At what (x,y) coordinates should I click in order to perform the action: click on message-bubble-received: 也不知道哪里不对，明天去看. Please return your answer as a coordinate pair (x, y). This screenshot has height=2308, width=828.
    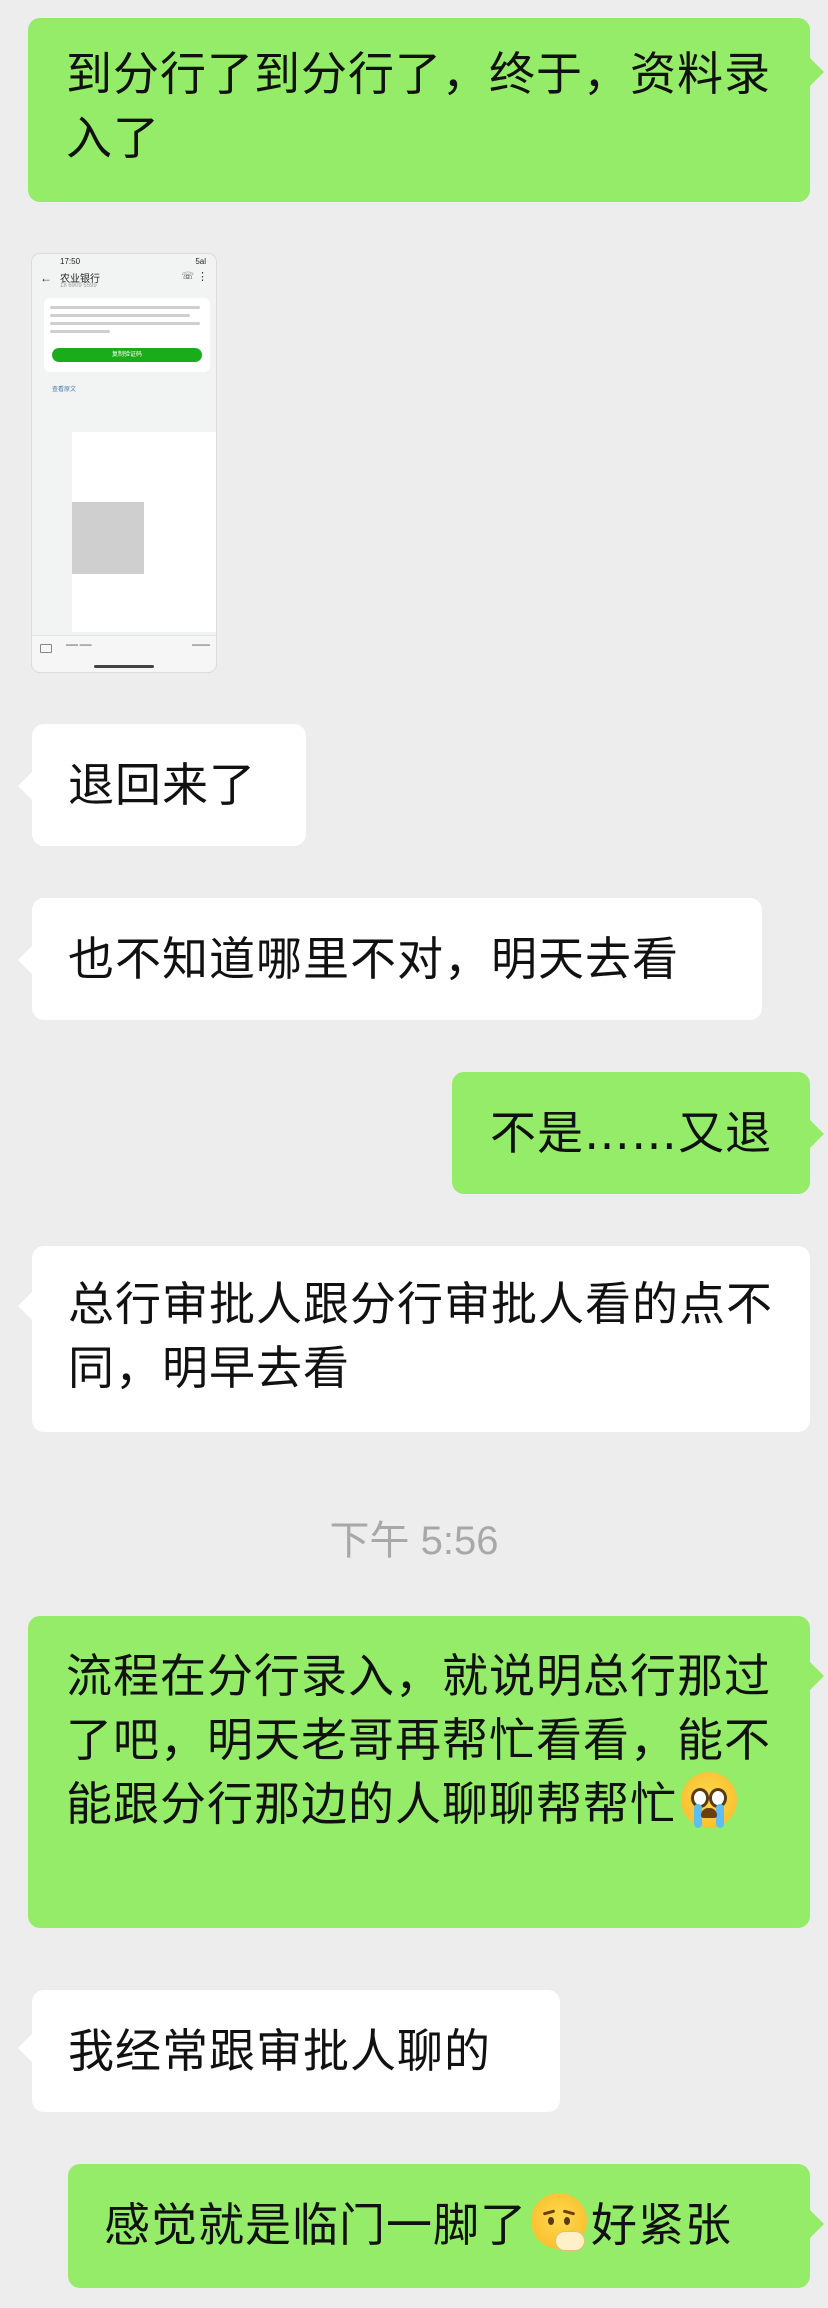
    Looking at the image, I should click on (397, 959).